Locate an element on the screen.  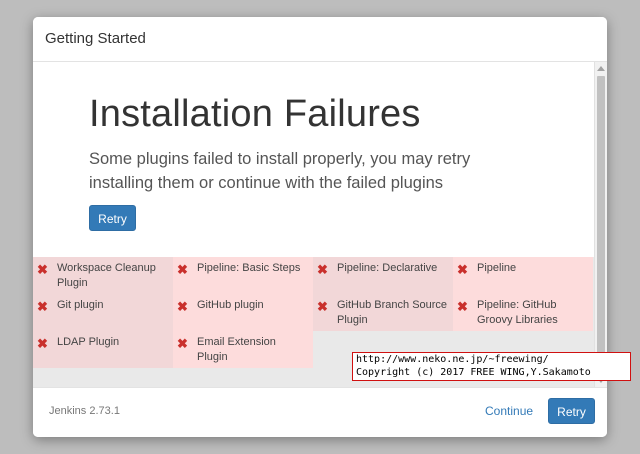
plugin-name: GitHub plugin is located at coordinates (230, 305).